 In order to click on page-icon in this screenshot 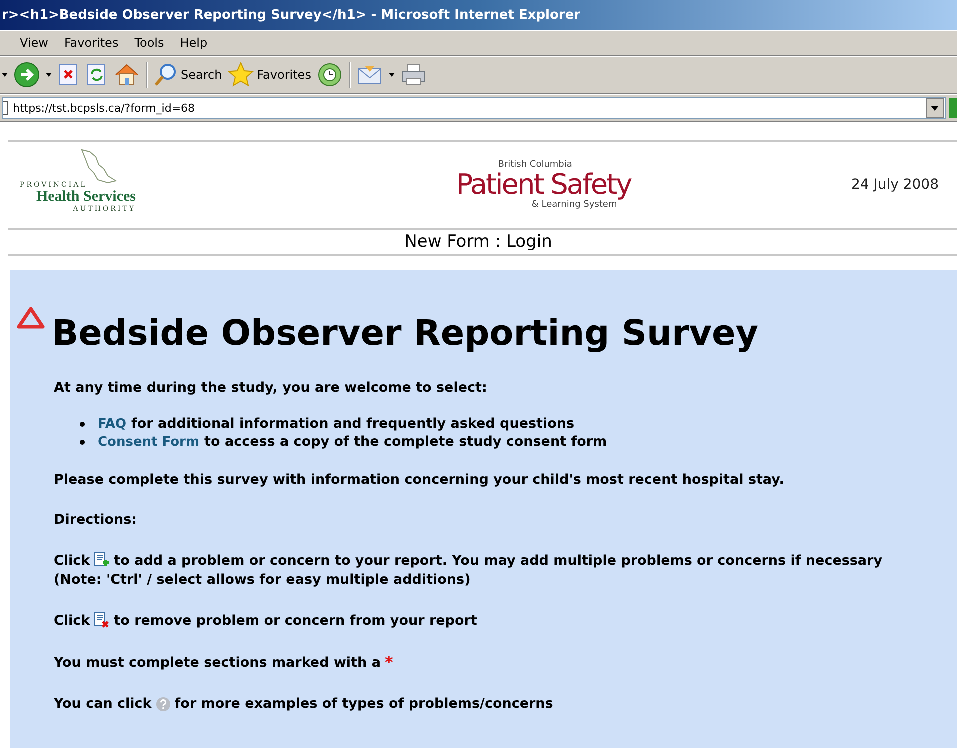, I will do `click(6, 108)`.